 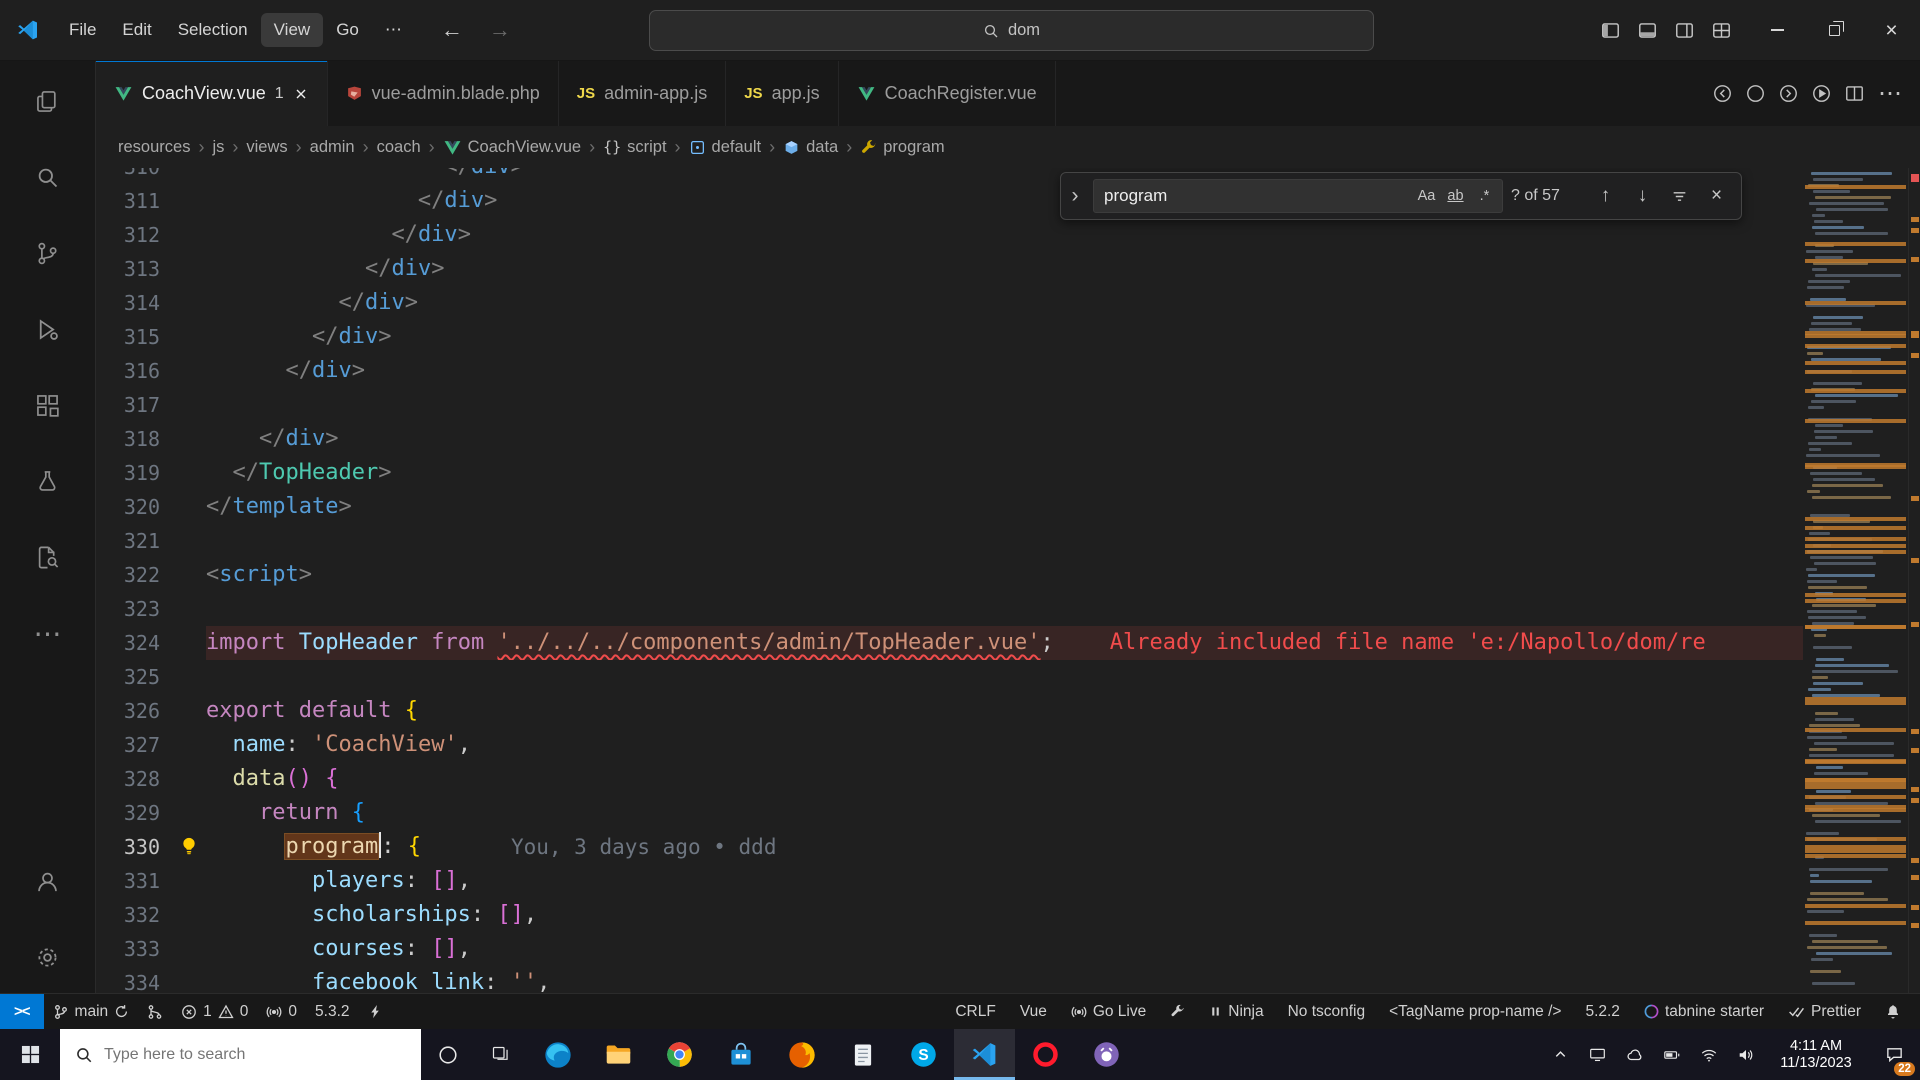 What do you see at coordinates (1704, 1011) in the screenshot?
I see `status-tabnine: tabnine starter` at bounding box center [1704, 1011].